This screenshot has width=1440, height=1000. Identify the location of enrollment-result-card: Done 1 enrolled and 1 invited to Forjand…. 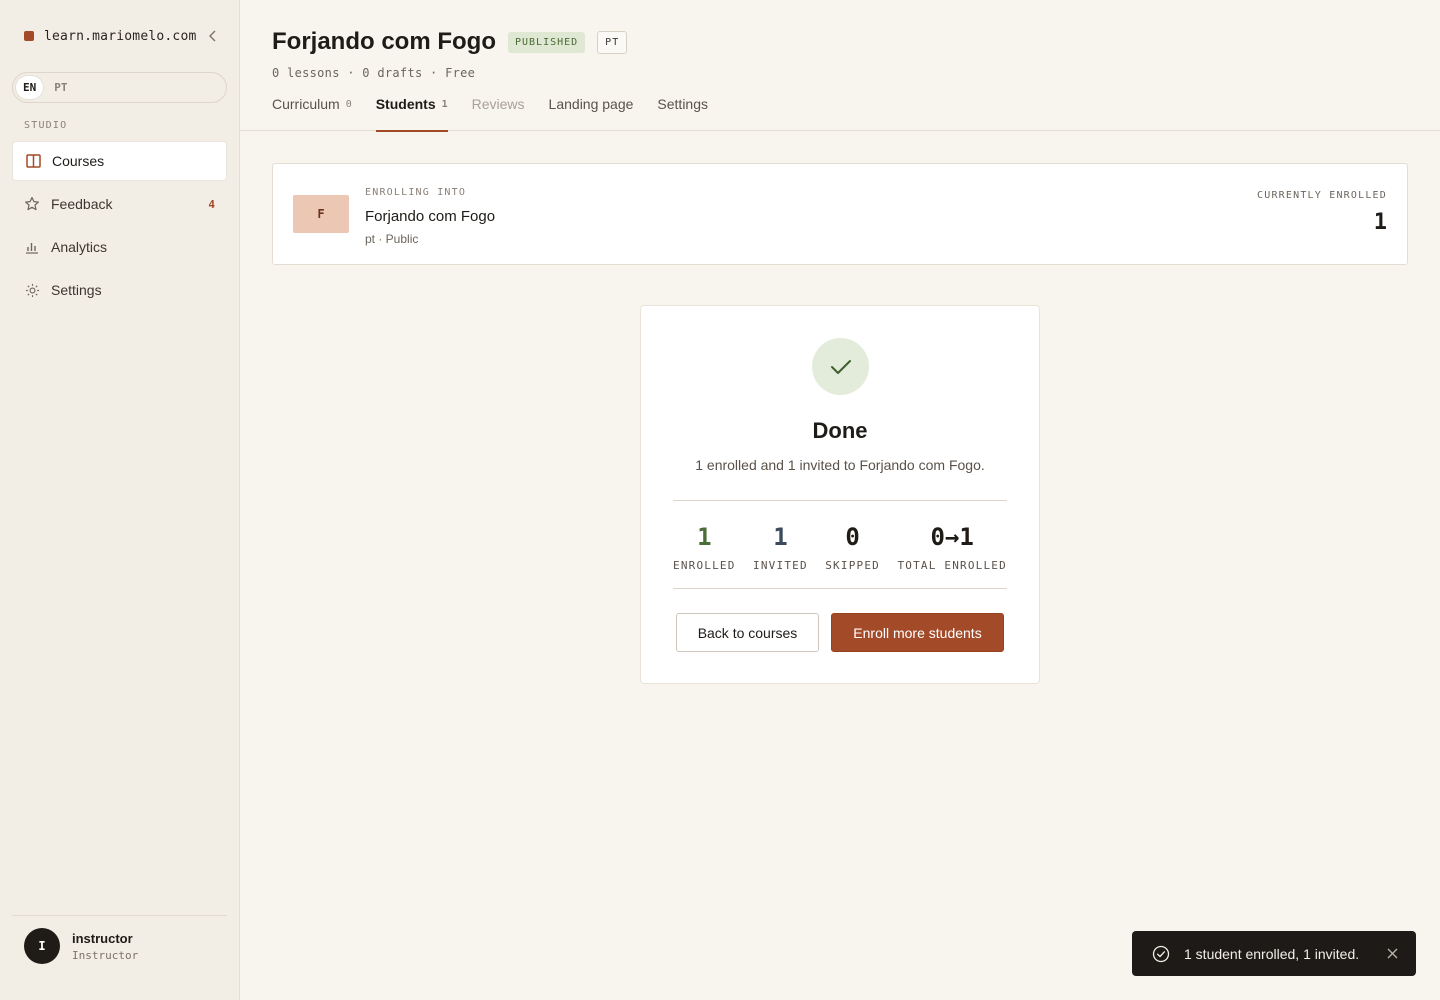
(840, 494).